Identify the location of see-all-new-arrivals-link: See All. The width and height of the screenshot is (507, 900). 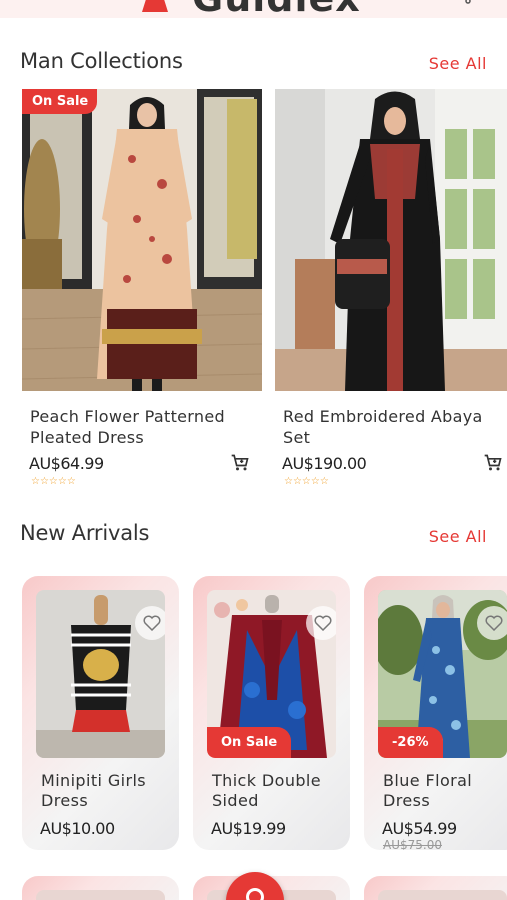
(458, 536).